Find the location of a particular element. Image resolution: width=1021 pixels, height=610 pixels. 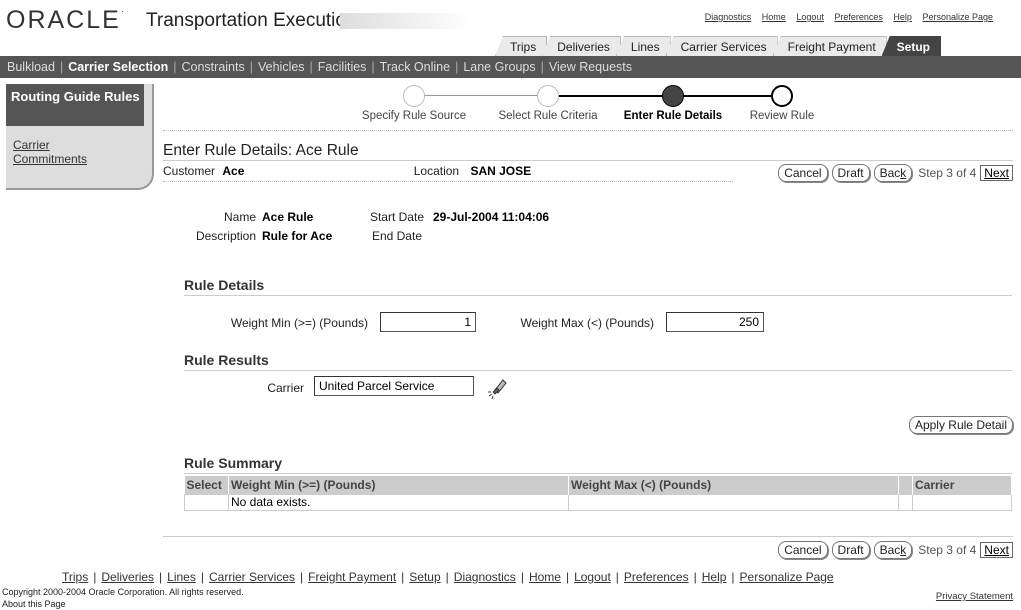

location-value: SAN JOSE is located at coordinates (501, 171).